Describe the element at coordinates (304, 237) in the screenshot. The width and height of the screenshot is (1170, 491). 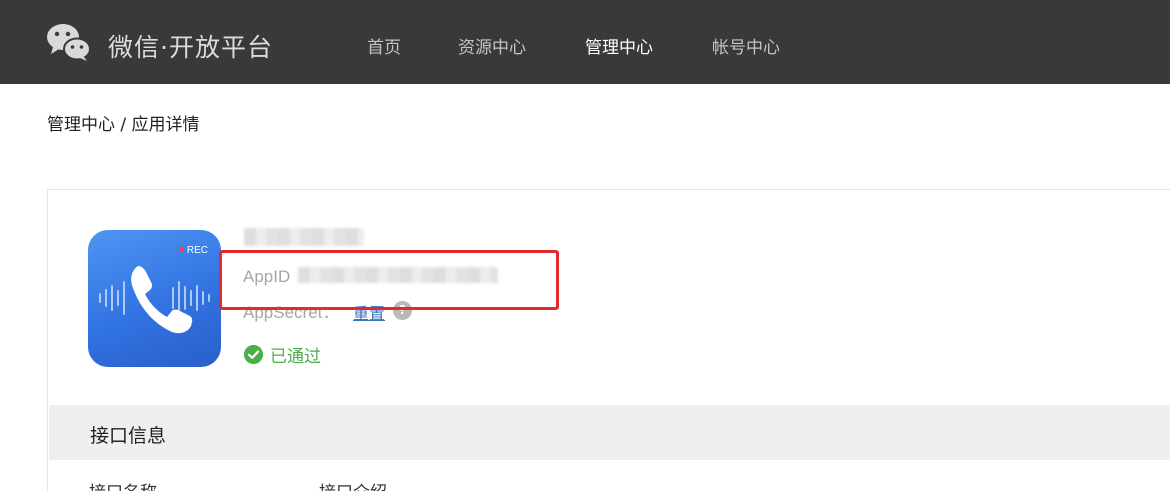
I see `app-name-redacted` at that location.